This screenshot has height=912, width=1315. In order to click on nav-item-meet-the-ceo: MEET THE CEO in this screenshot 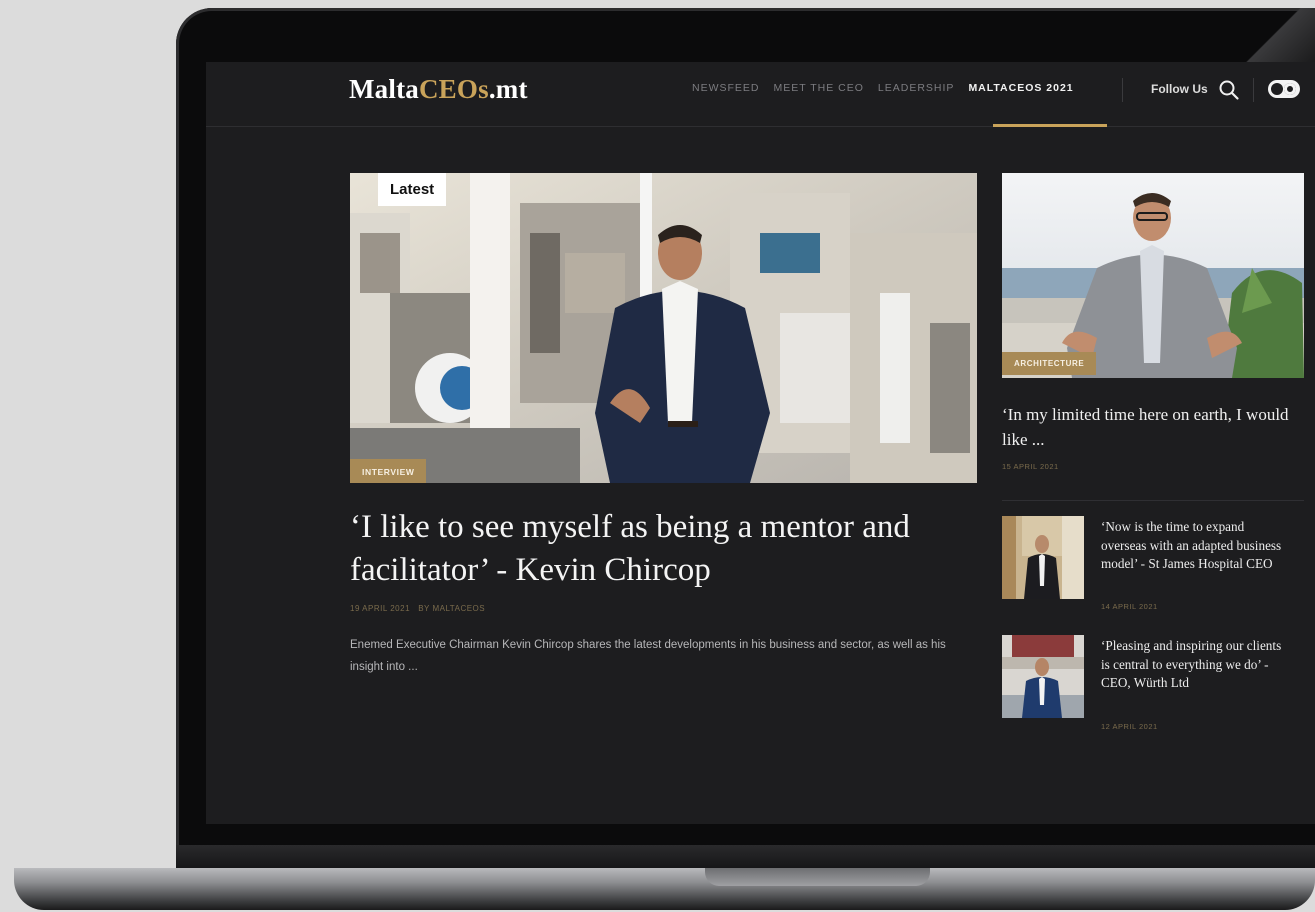, I will do `click(819, 88)`.